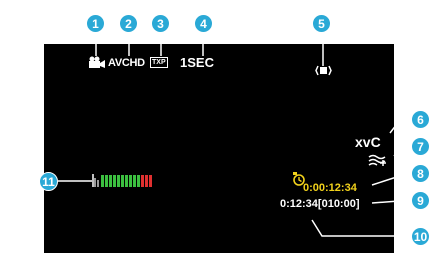 This screenshot has width=438, height=253. Describe the element at coordinates (97, 62) in the screenshot. I see `video-camera-icon` at that location.